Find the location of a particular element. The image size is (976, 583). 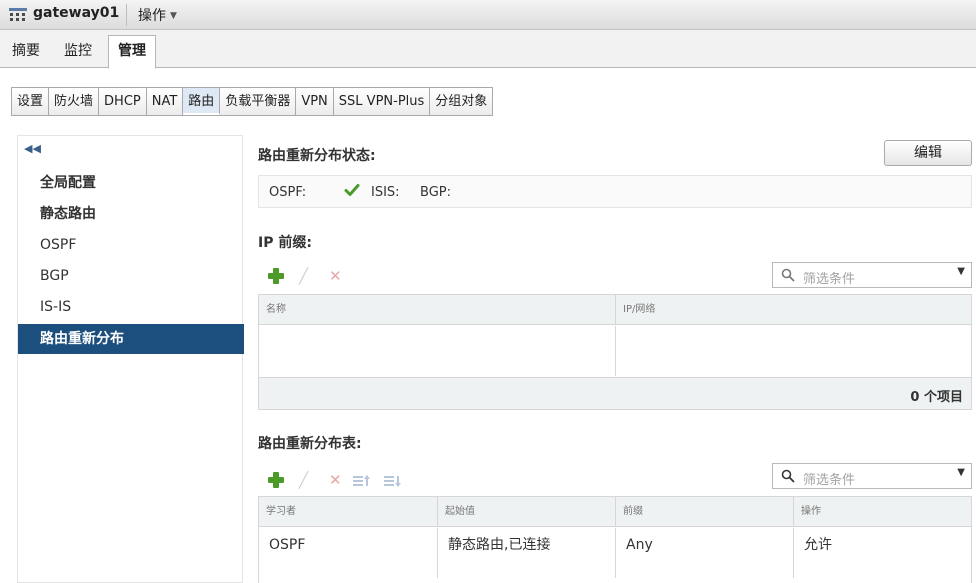

tab-summary: 摘要 is located at coordinates (26, 50).